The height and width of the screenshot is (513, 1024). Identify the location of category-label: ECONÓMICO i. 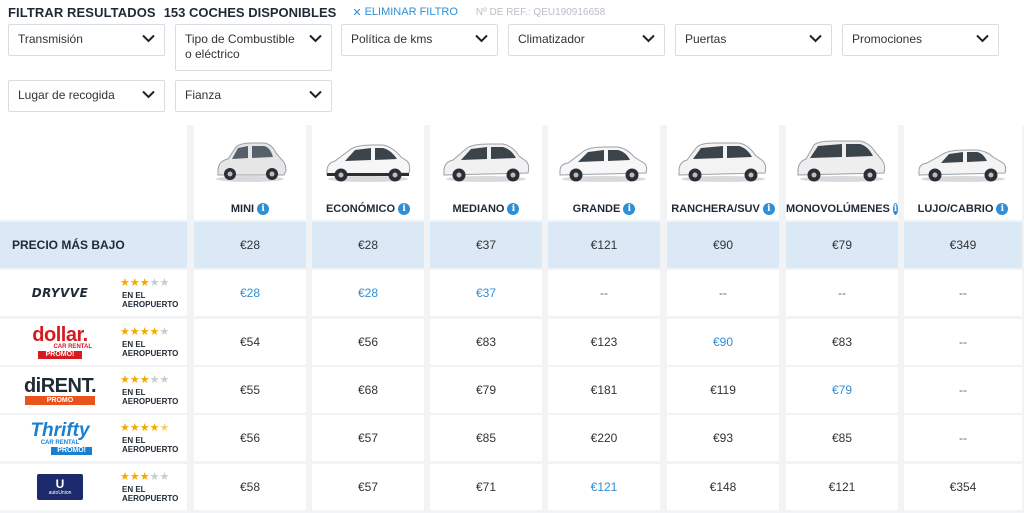
(368, 209).